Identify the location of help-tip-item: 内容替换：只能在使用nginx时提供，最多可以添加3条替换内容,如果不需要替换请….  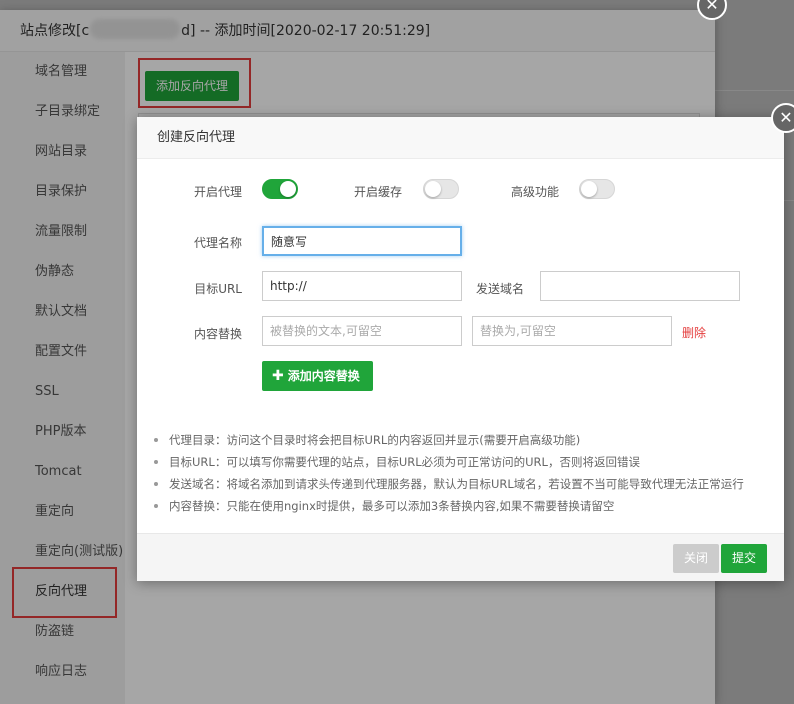
(465, 506).